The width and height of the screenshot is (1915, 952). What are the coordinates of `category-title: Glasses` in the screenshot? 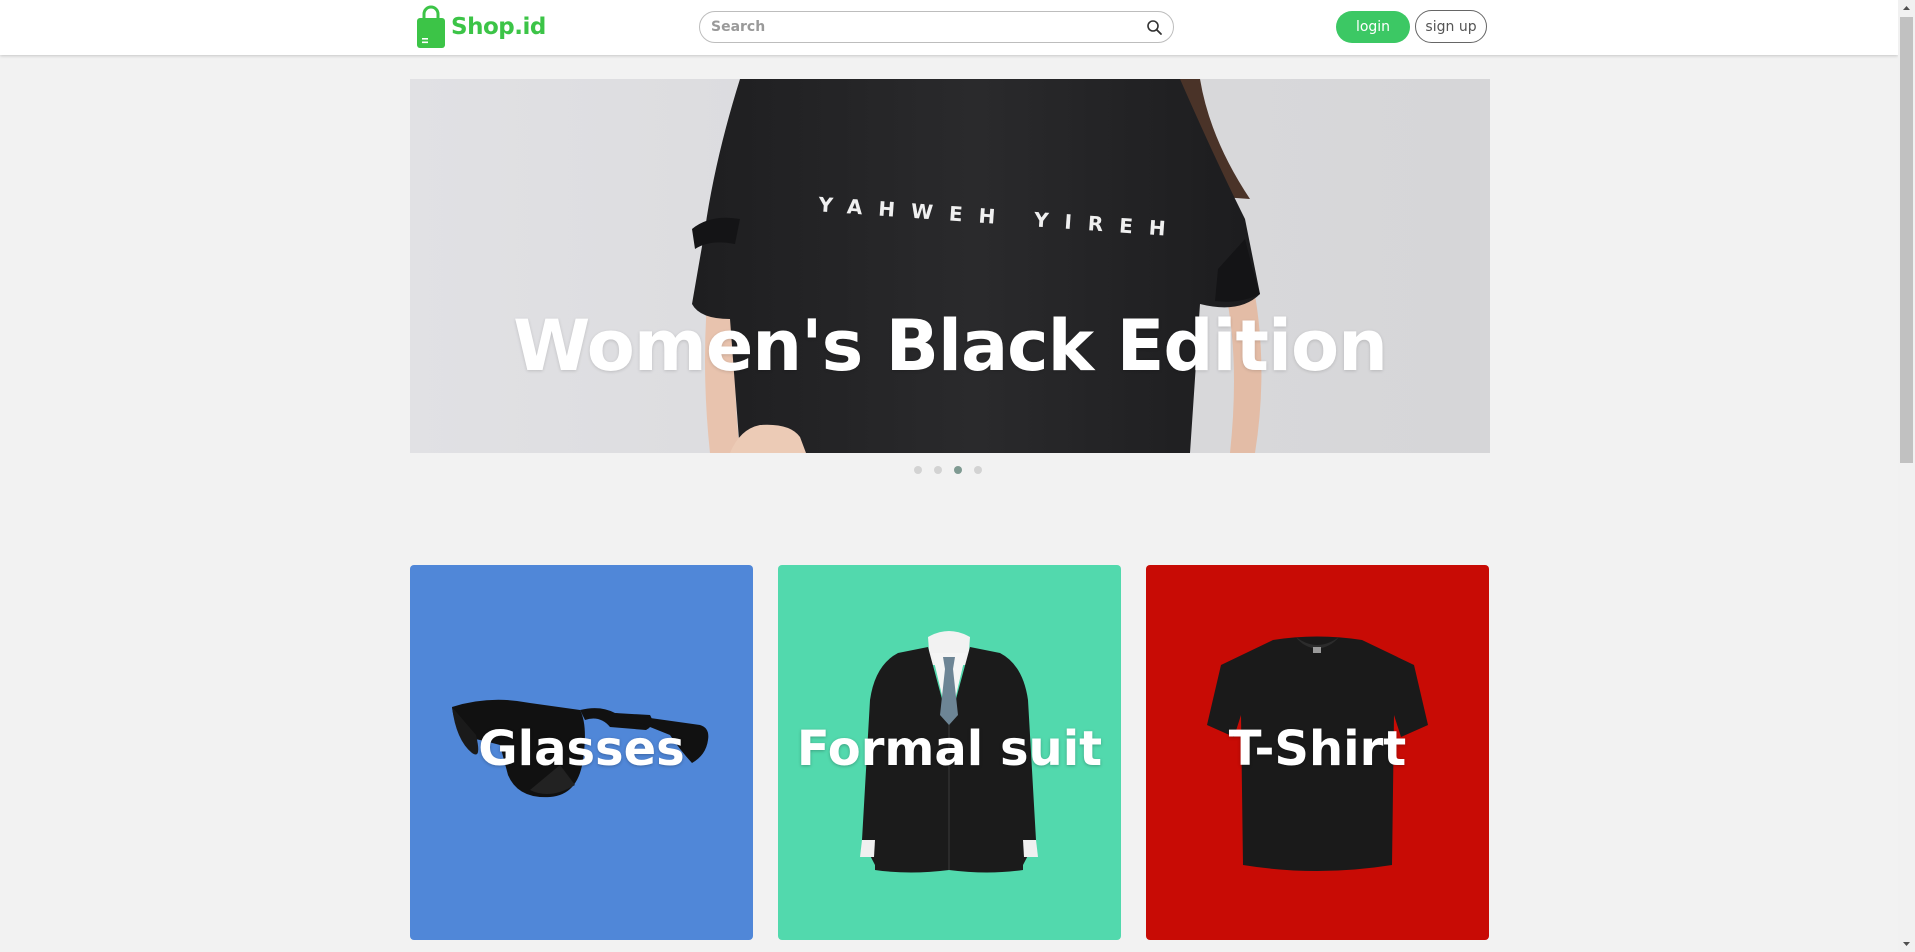 It's located at (581, 749).